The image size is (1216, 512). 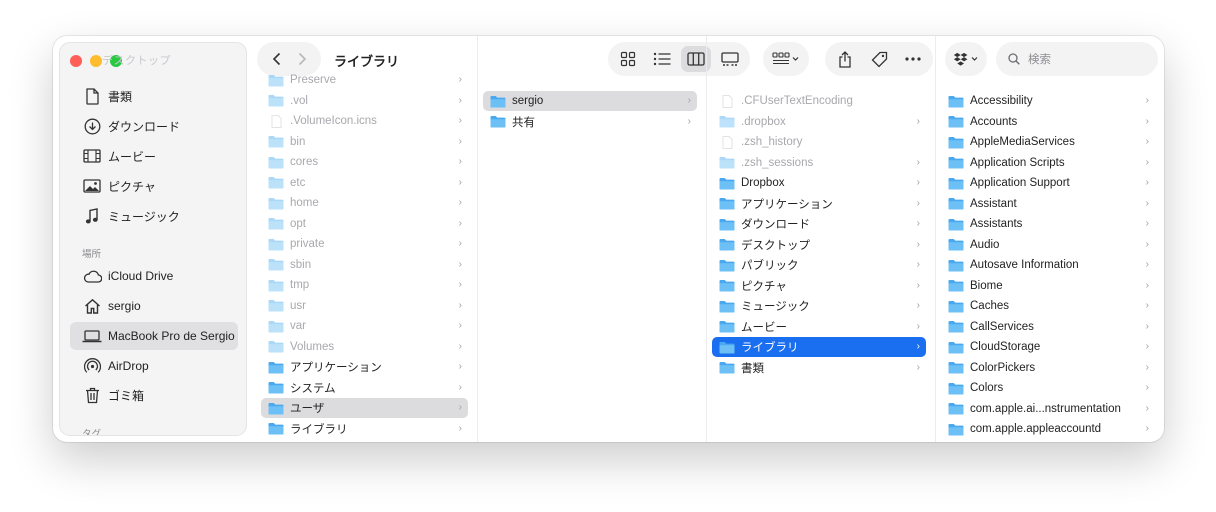 What do you see at coordinates (154, 366) in the screenshot?
I see `sidebar-item-airdrop: AirDrop` at bounding box center [154, 366].